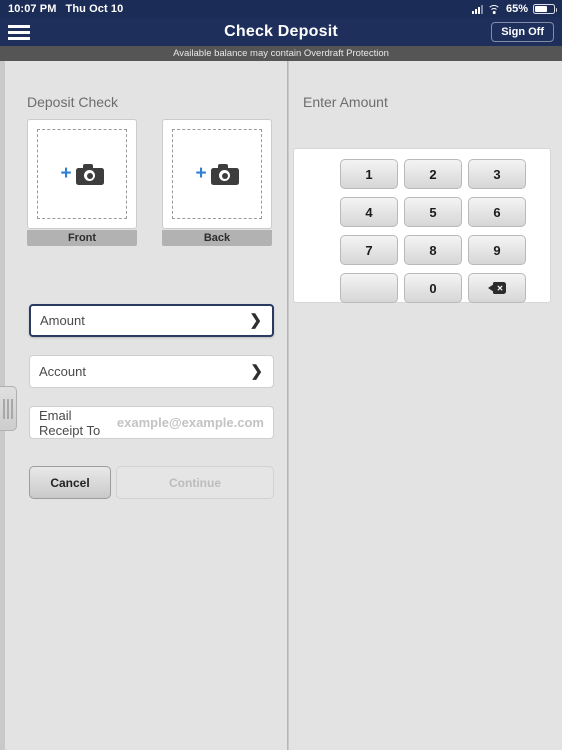 This screenshot has width=562, height=750. I want to click on hamburger-menu-icon, so click(19, 32).